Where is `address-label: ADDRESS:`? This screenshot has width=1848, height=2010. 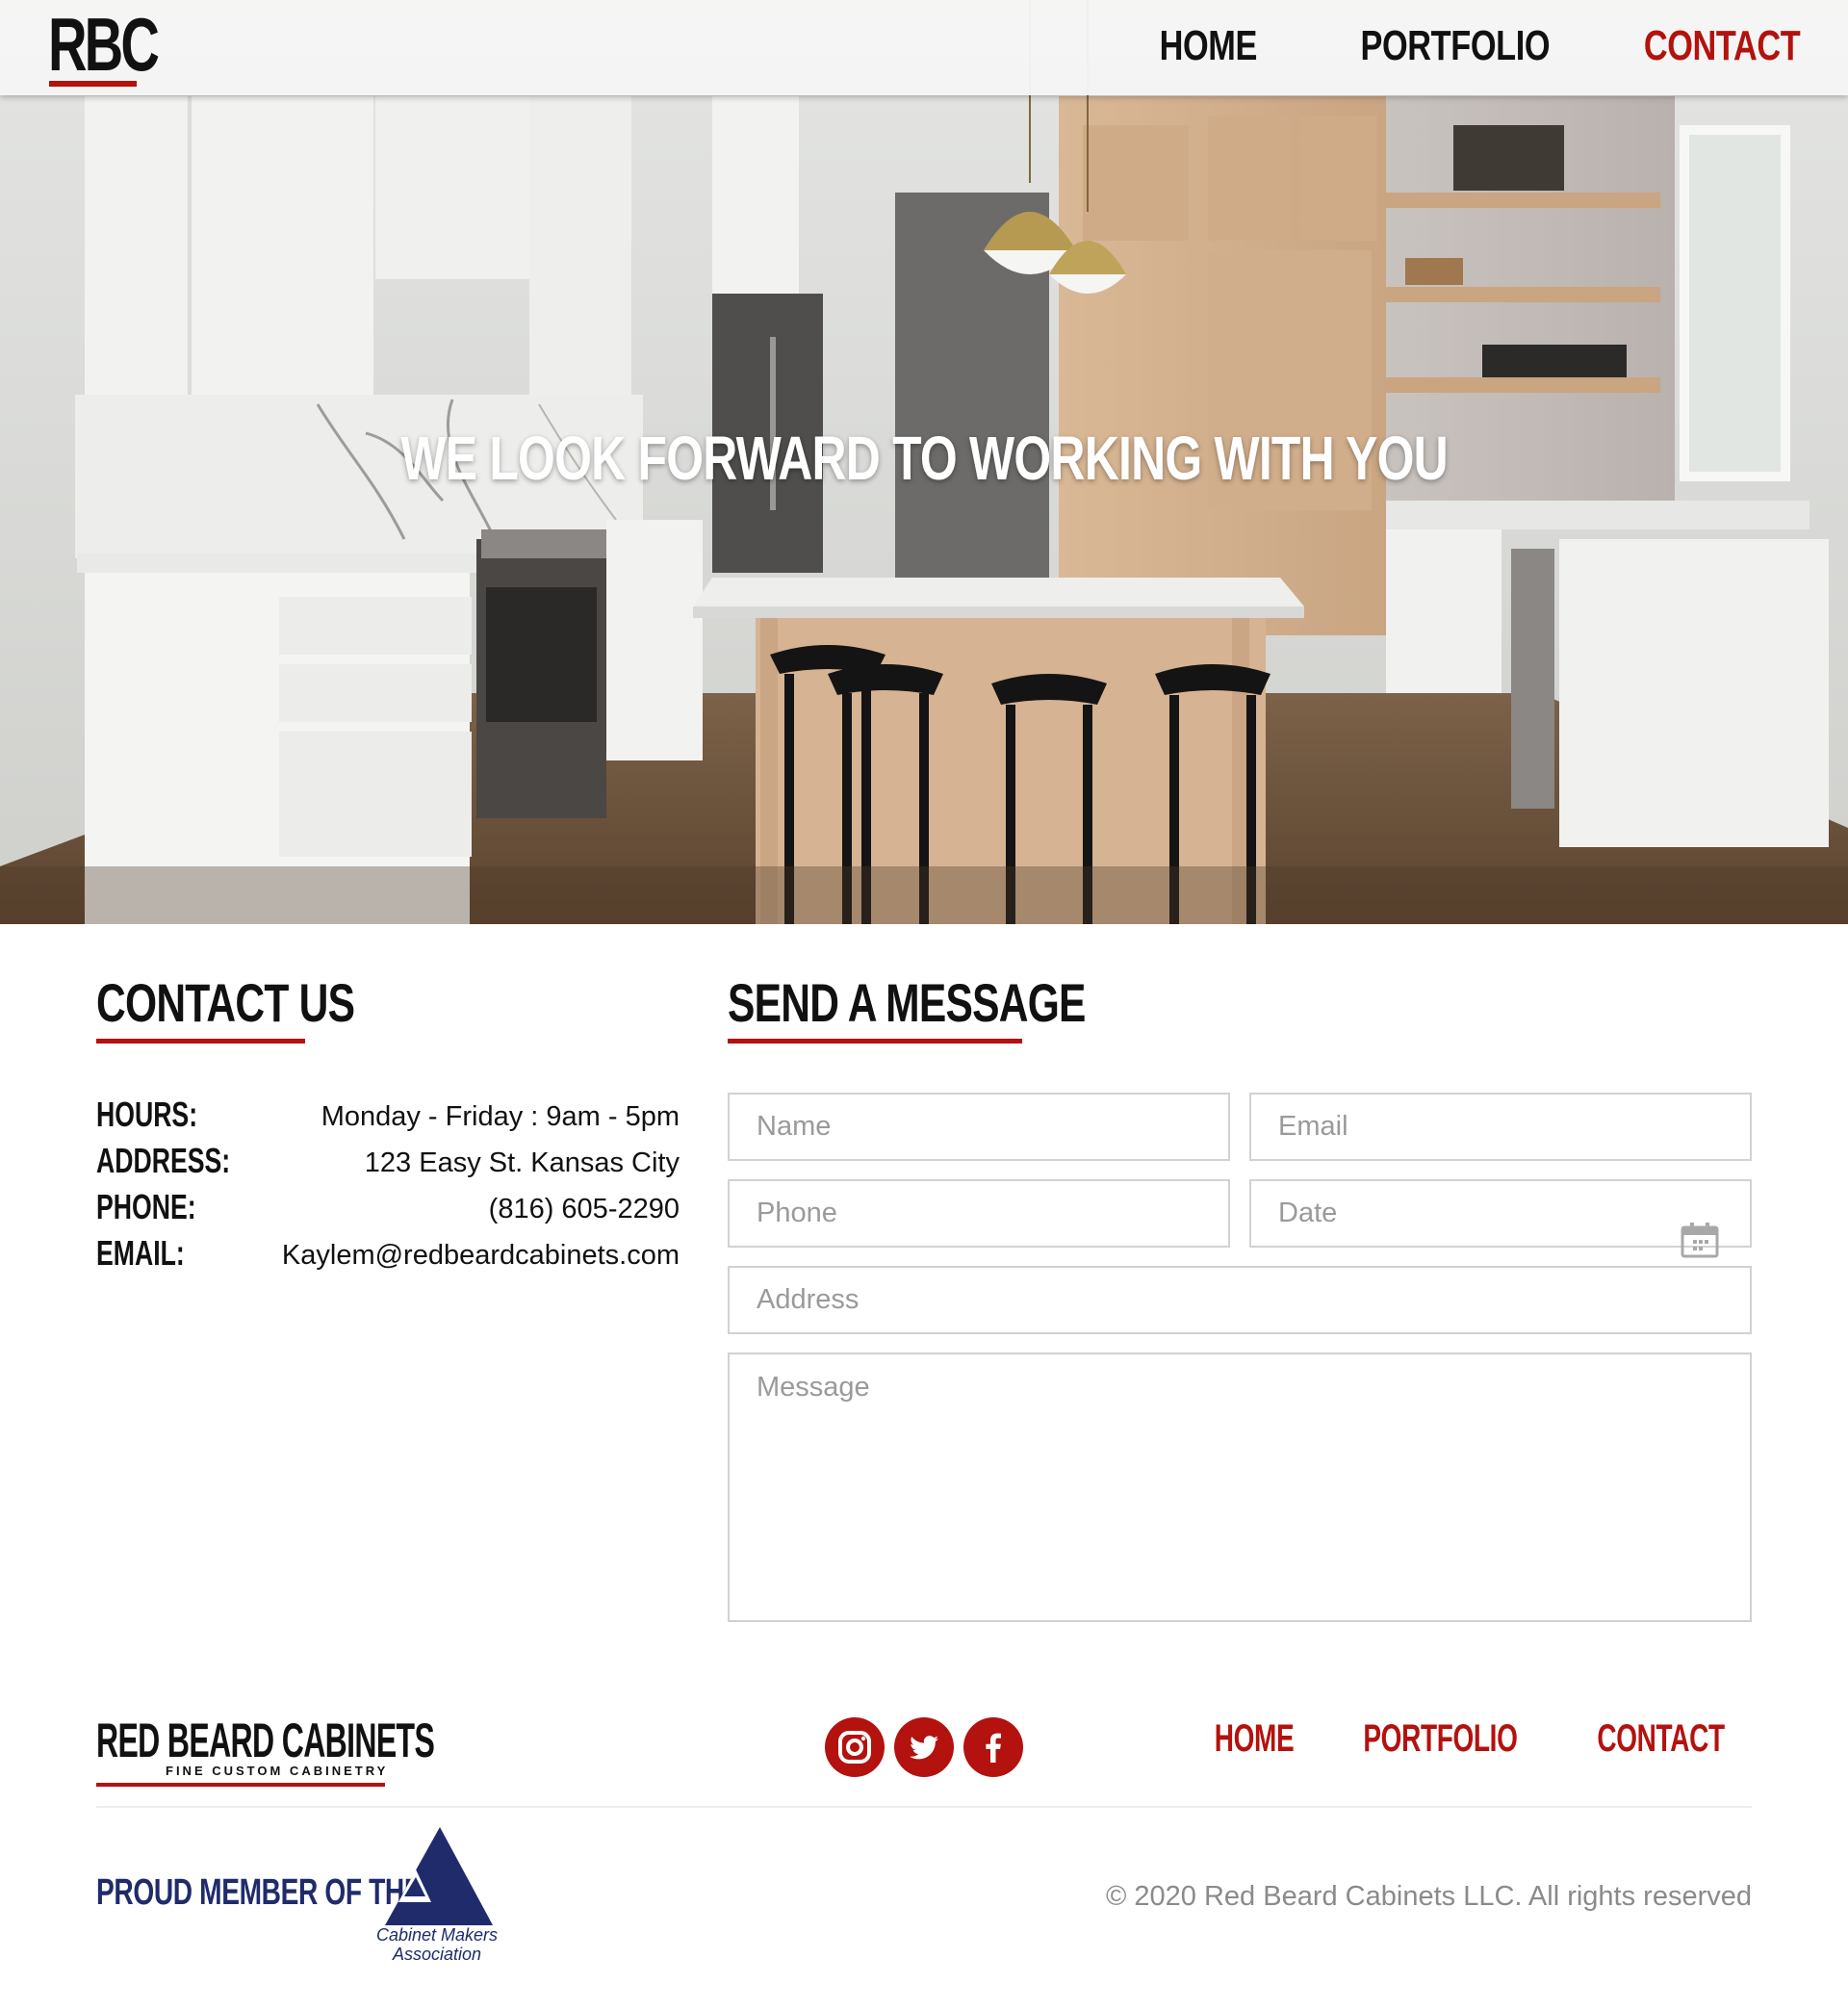 address-label: ADDRESS: is located at coordinates (163, 1160).